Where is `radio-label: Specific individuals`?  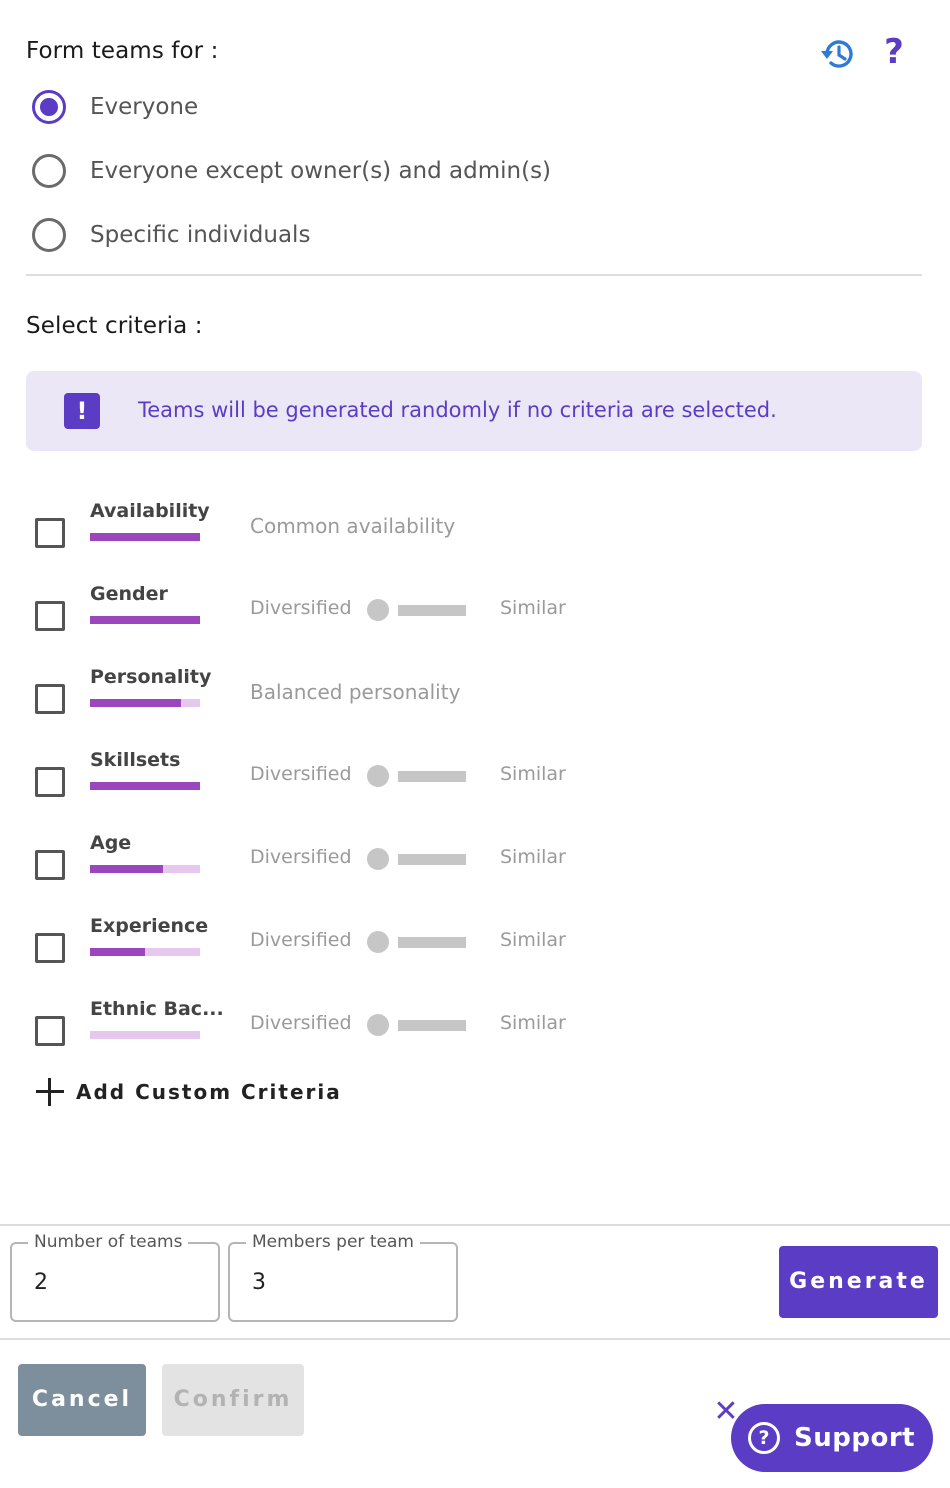
radio-label: Specific individuals is located at coordinates (200, 235).